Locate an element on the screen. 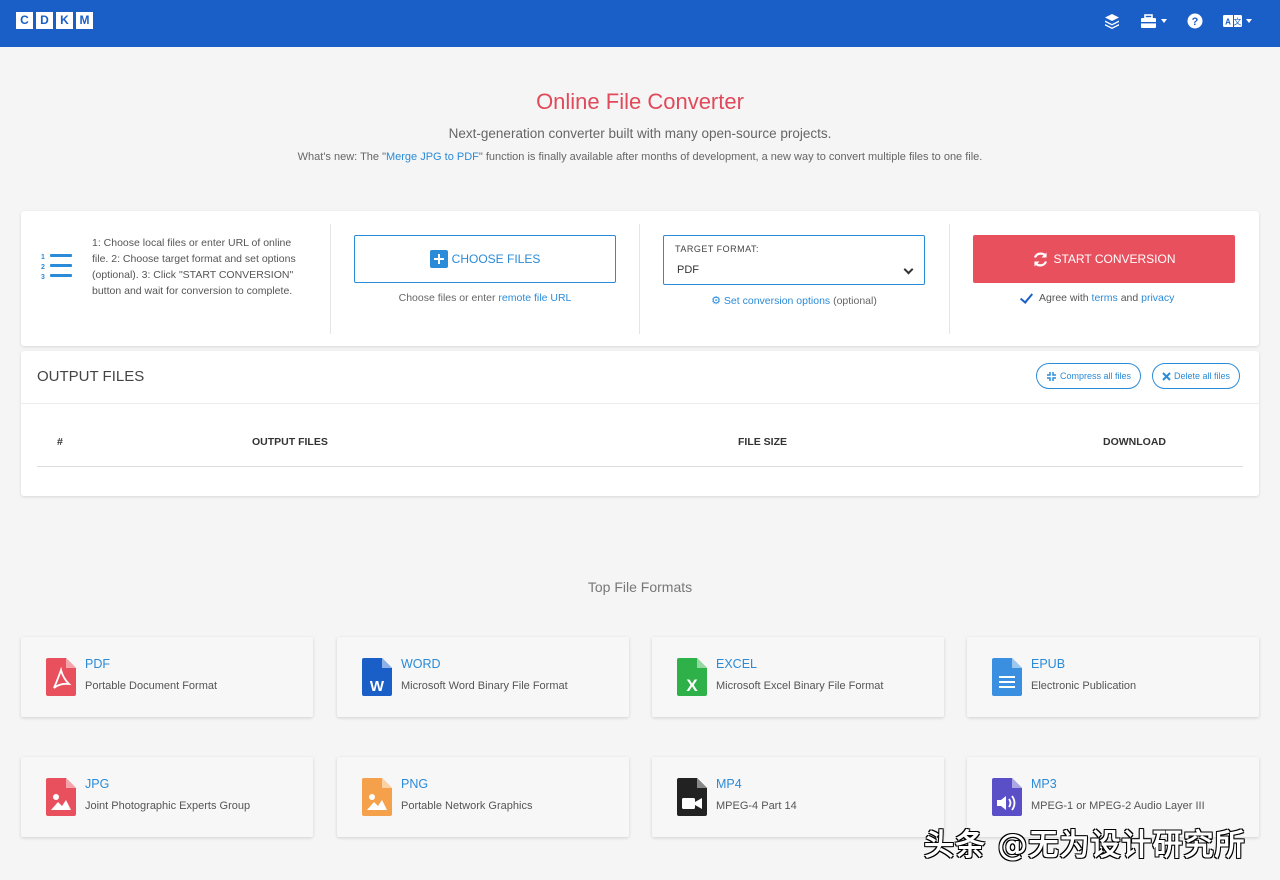 Image resolution: width=1280 pixels, height=880 pixels. terms-link: terms is located at coordinates (1105, 298).